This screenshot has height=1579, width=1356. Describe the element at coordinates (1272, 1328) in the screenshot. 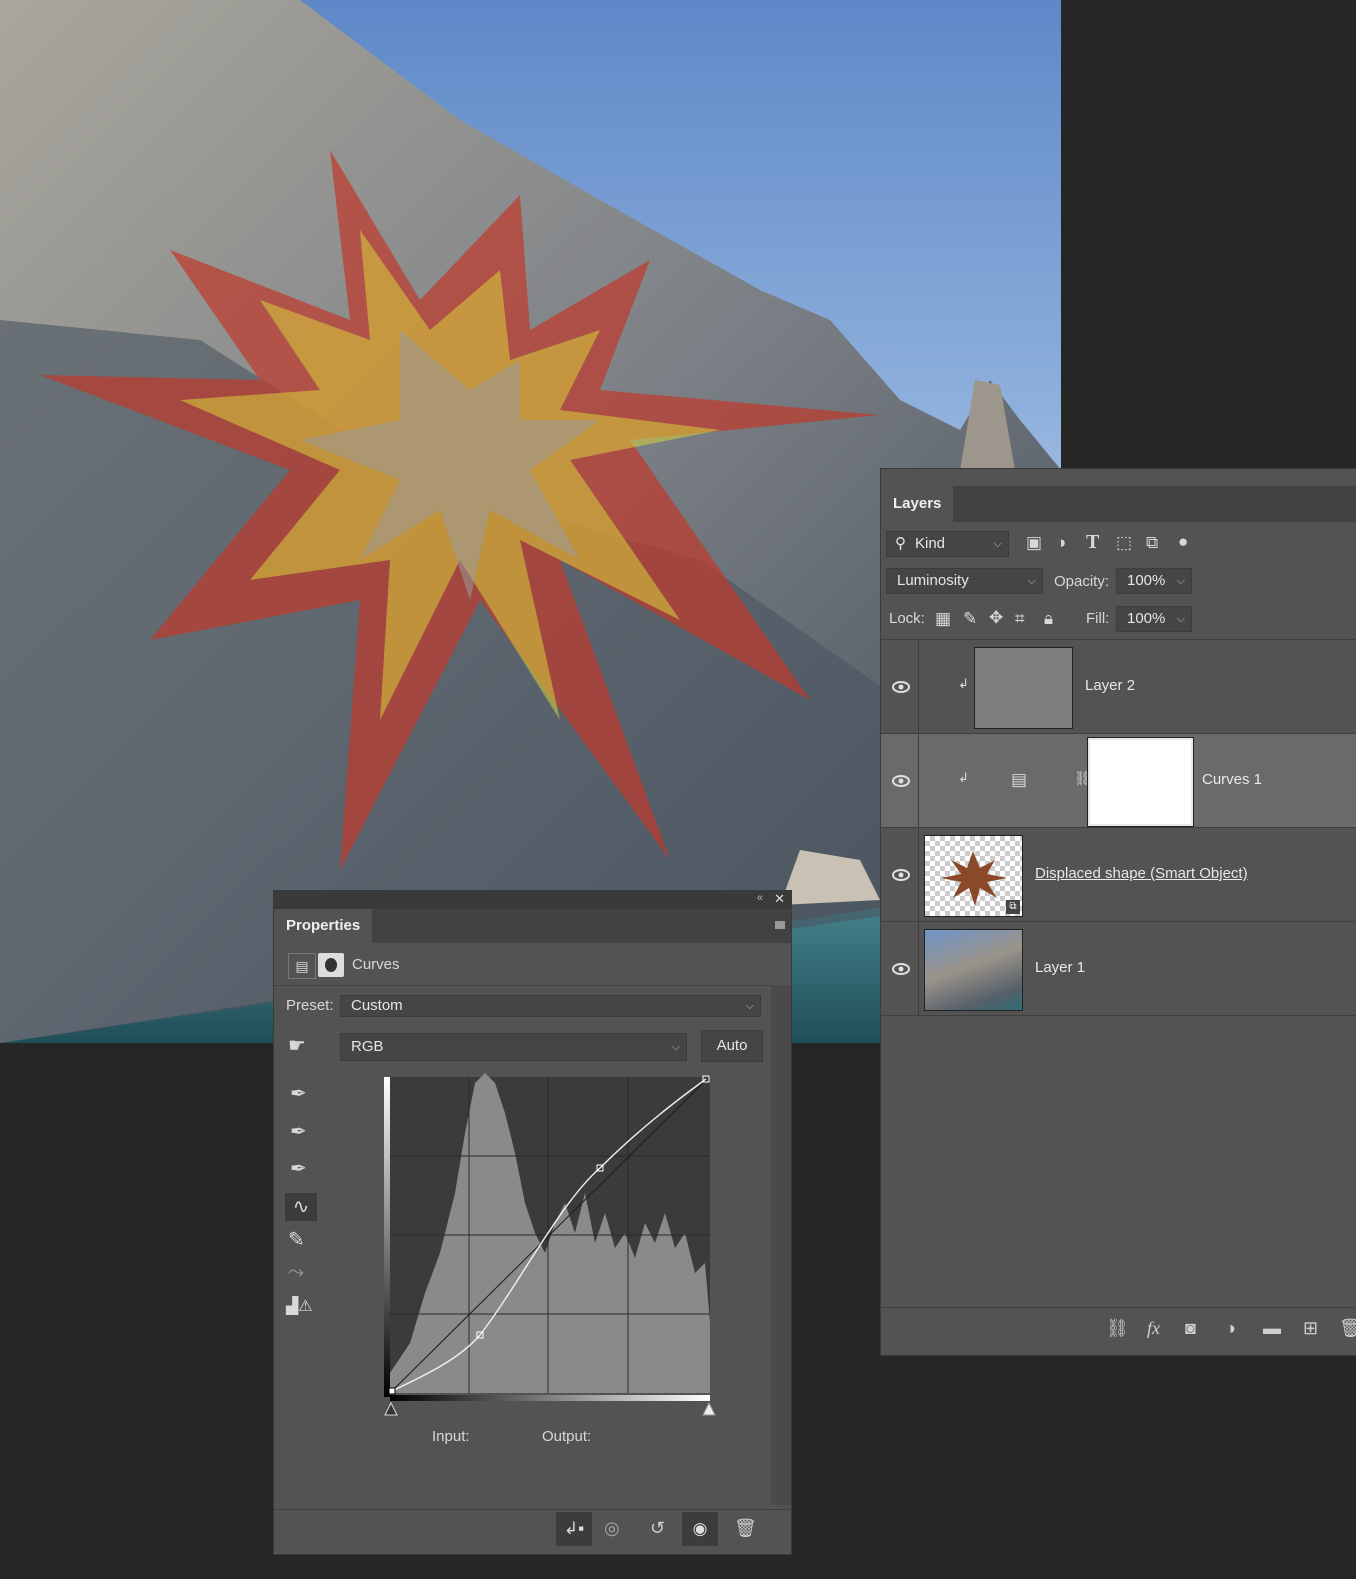

I see `folder-icon: ▬` at that location.